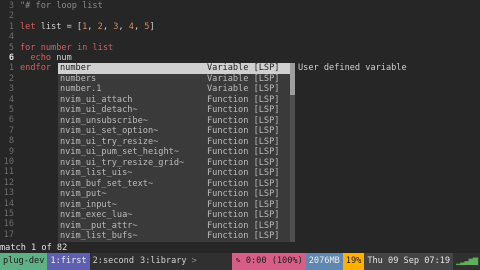 This screenshot has width=480, height=270. Describe the element at coordinates (174, 110) in the screenshot. I see `completion-item: nvim_ui_detach~ Function [LSP]` at that location.